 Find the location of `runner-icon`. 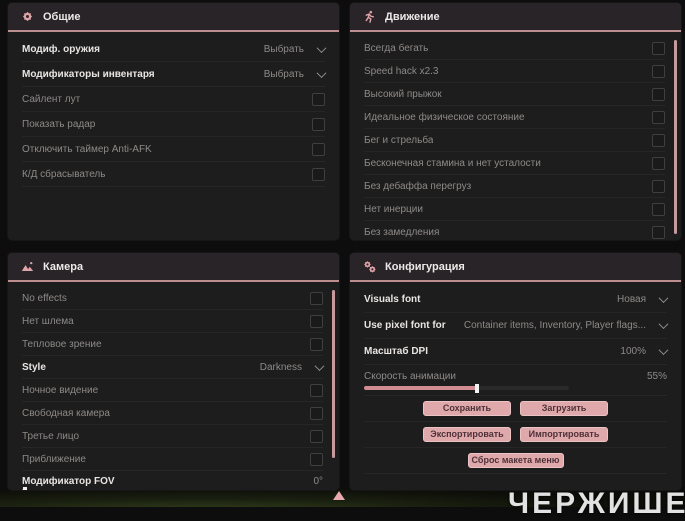

runner-icon is located at coordinates (369, 16).